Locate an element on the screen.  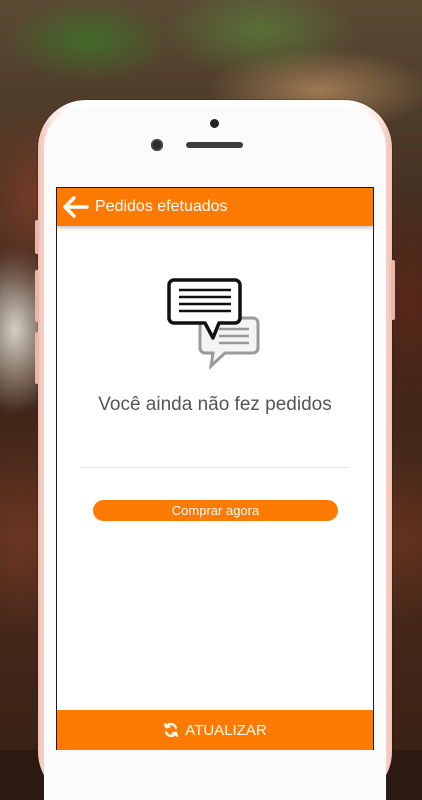
back-button is located at coordinates (76, 207).